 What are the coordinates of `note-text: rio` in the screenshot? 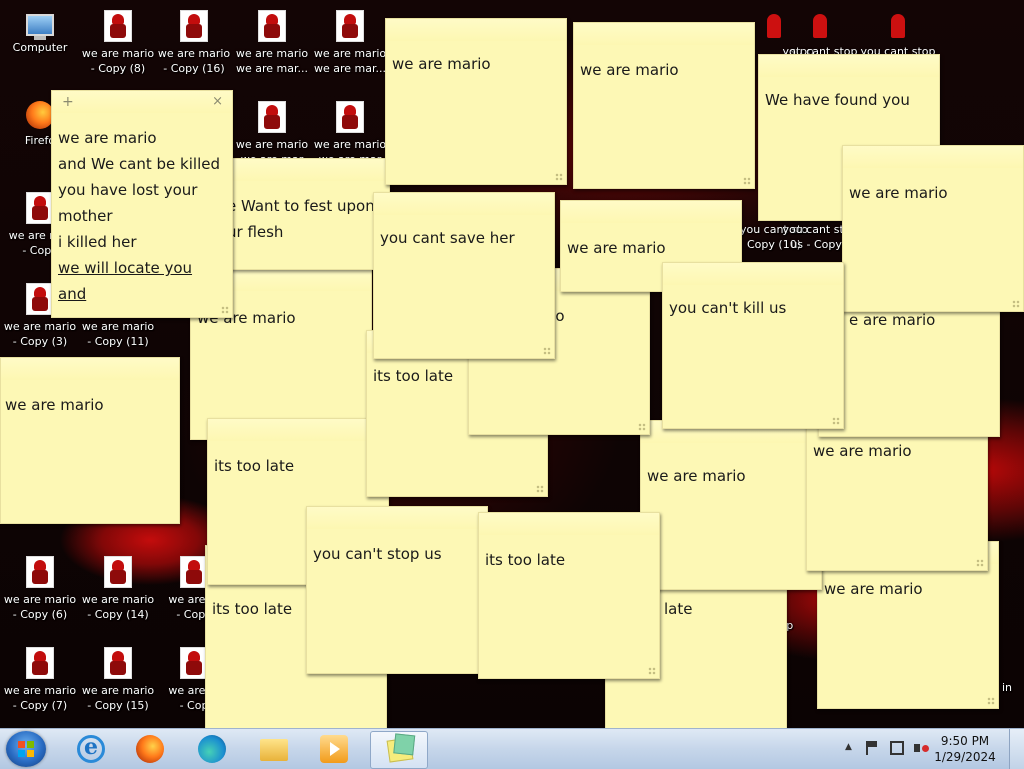 It's located at (594, 316).